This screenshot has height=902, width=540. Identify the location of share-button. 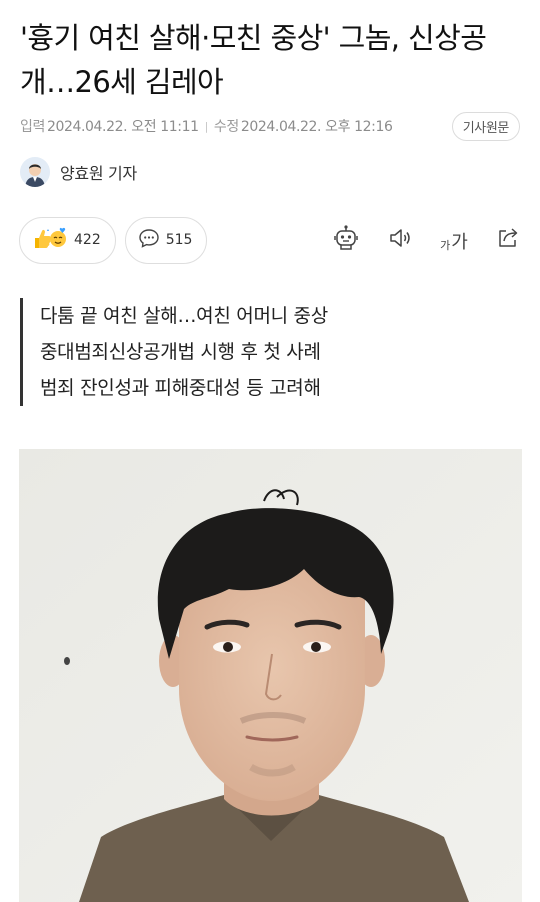
(508, 240).